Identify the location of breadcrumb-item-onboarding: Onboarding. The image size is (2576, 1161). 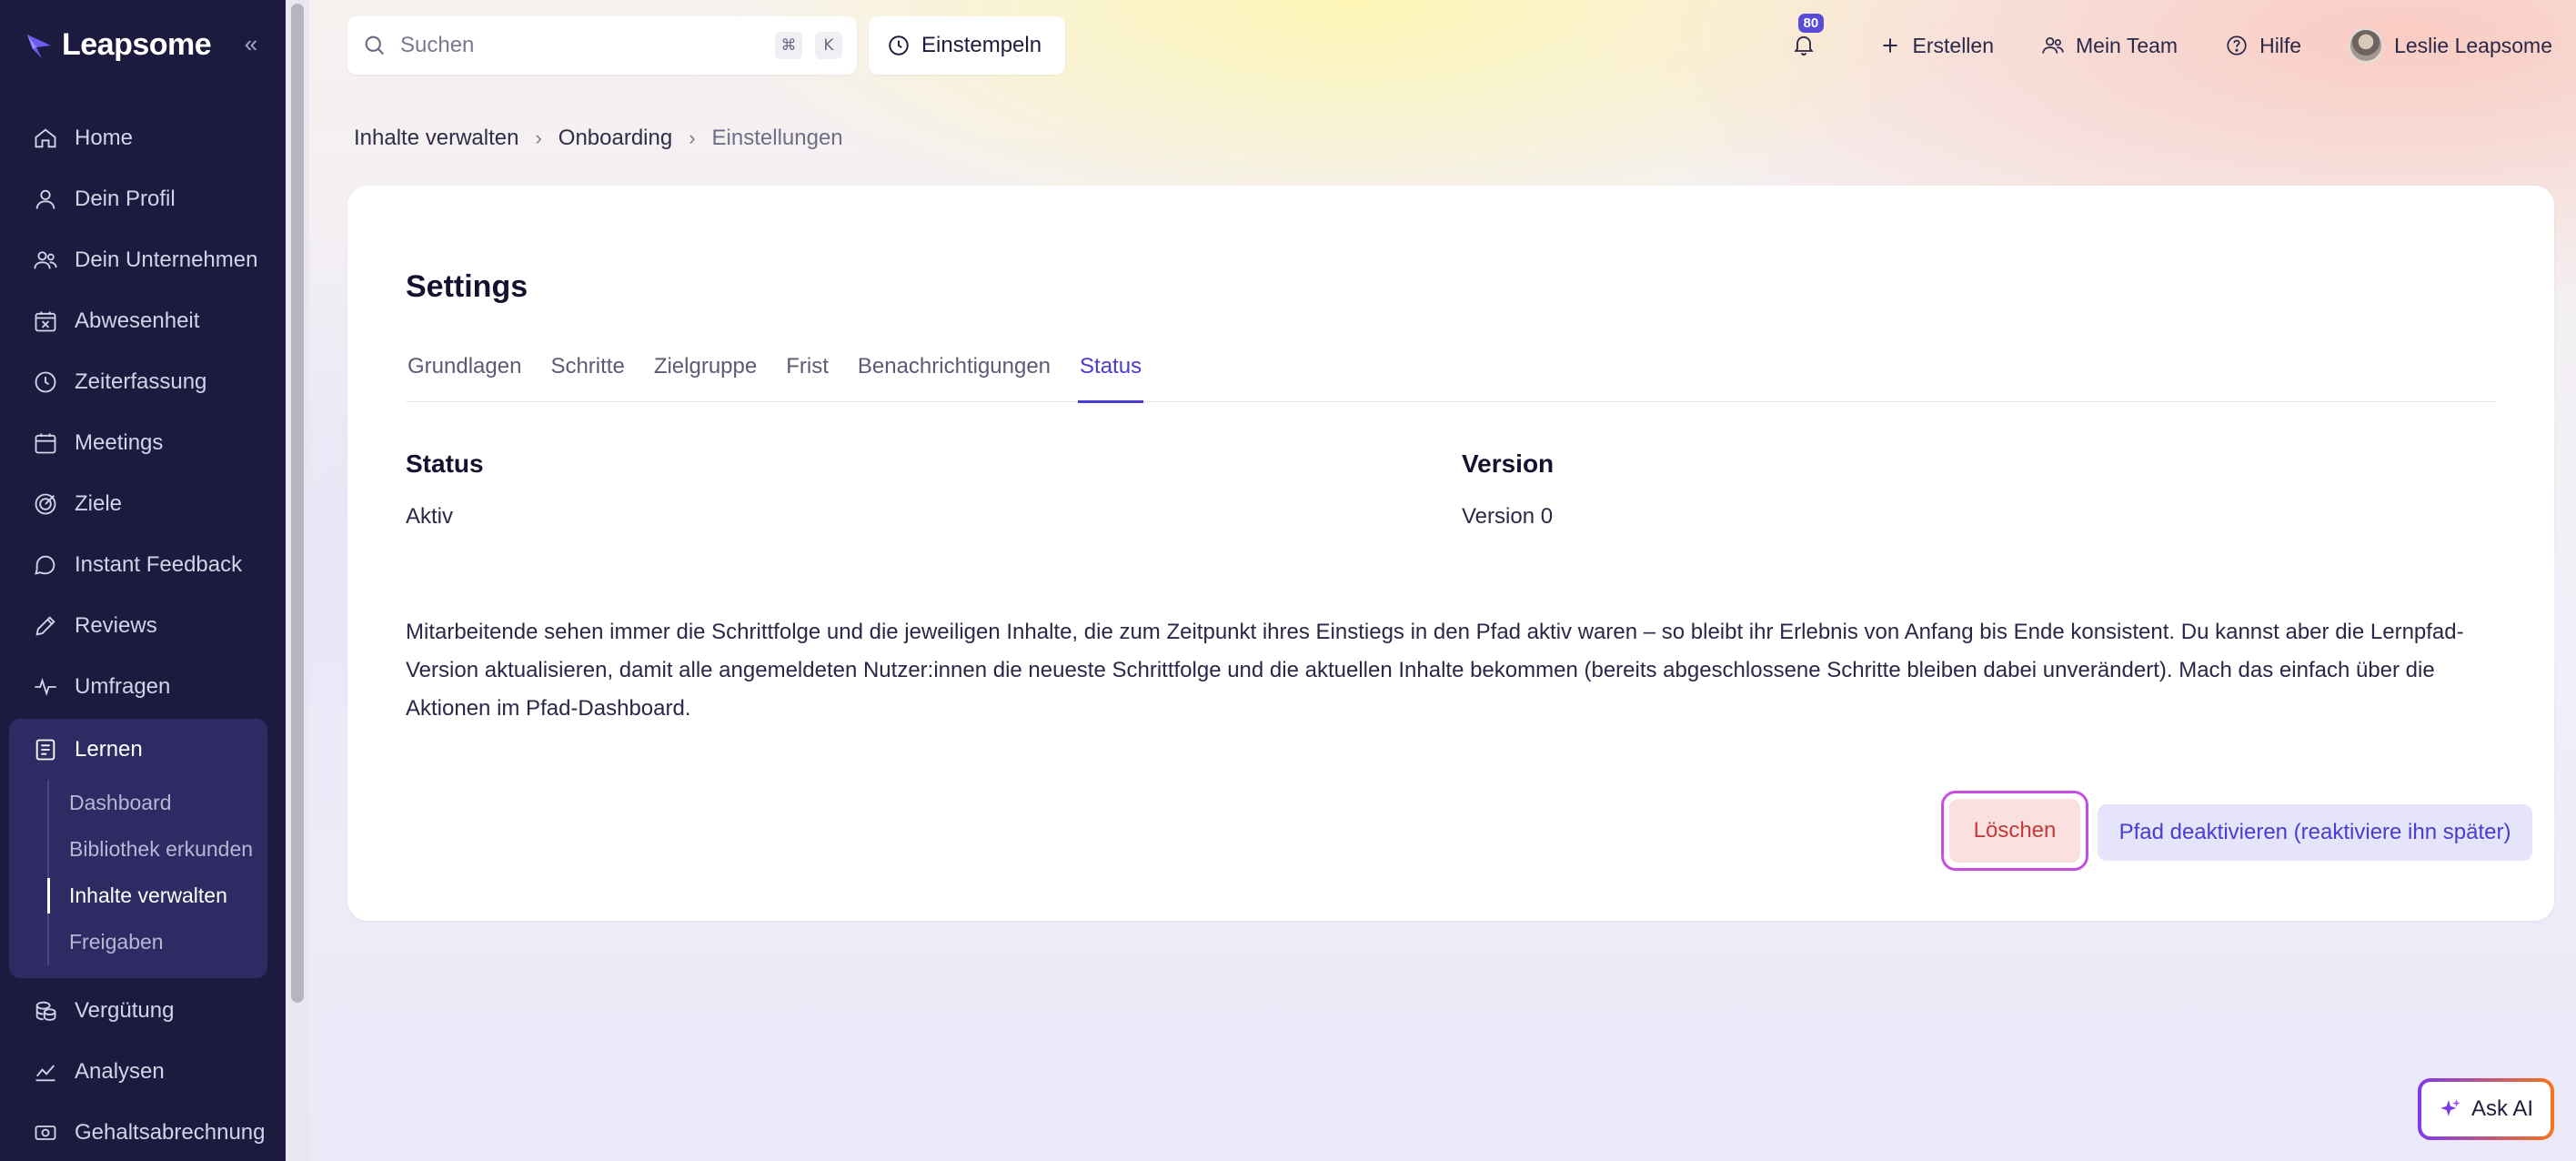
(615, 138).